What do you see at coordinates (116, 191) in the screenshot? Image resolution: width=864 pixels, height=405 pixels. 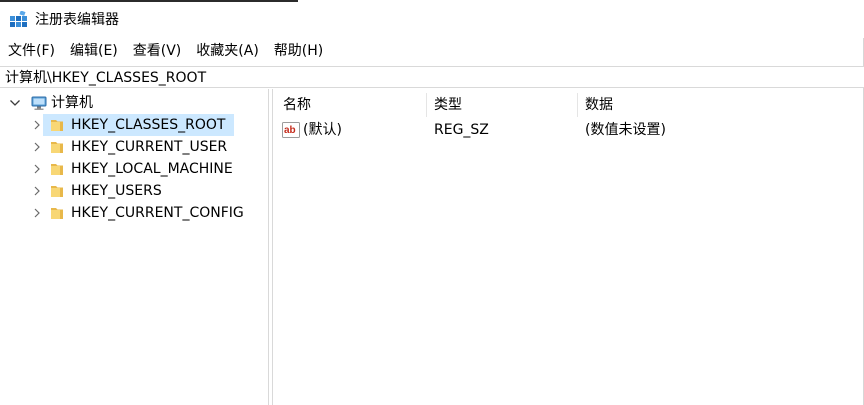 I see `tree-node-label: HKEY_USERS` at bounding box center [116, 191].